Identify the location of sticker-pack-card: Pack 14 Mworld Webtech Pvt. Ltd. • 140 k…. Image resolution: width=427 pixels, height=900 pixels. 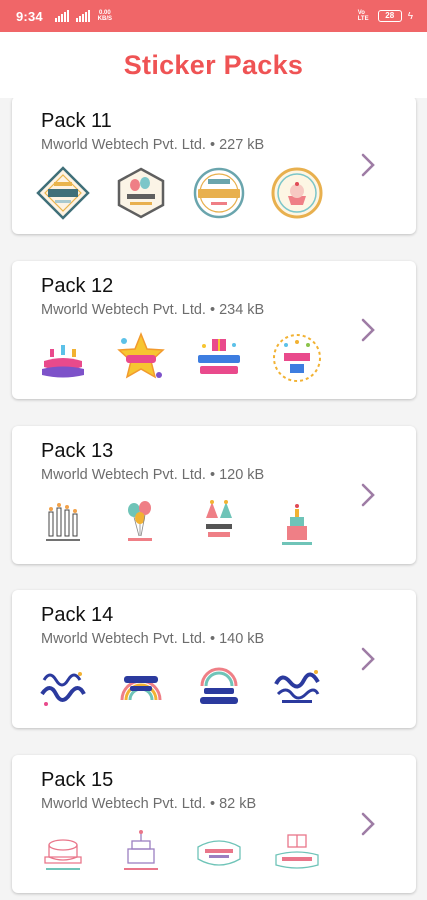
(214, 659).